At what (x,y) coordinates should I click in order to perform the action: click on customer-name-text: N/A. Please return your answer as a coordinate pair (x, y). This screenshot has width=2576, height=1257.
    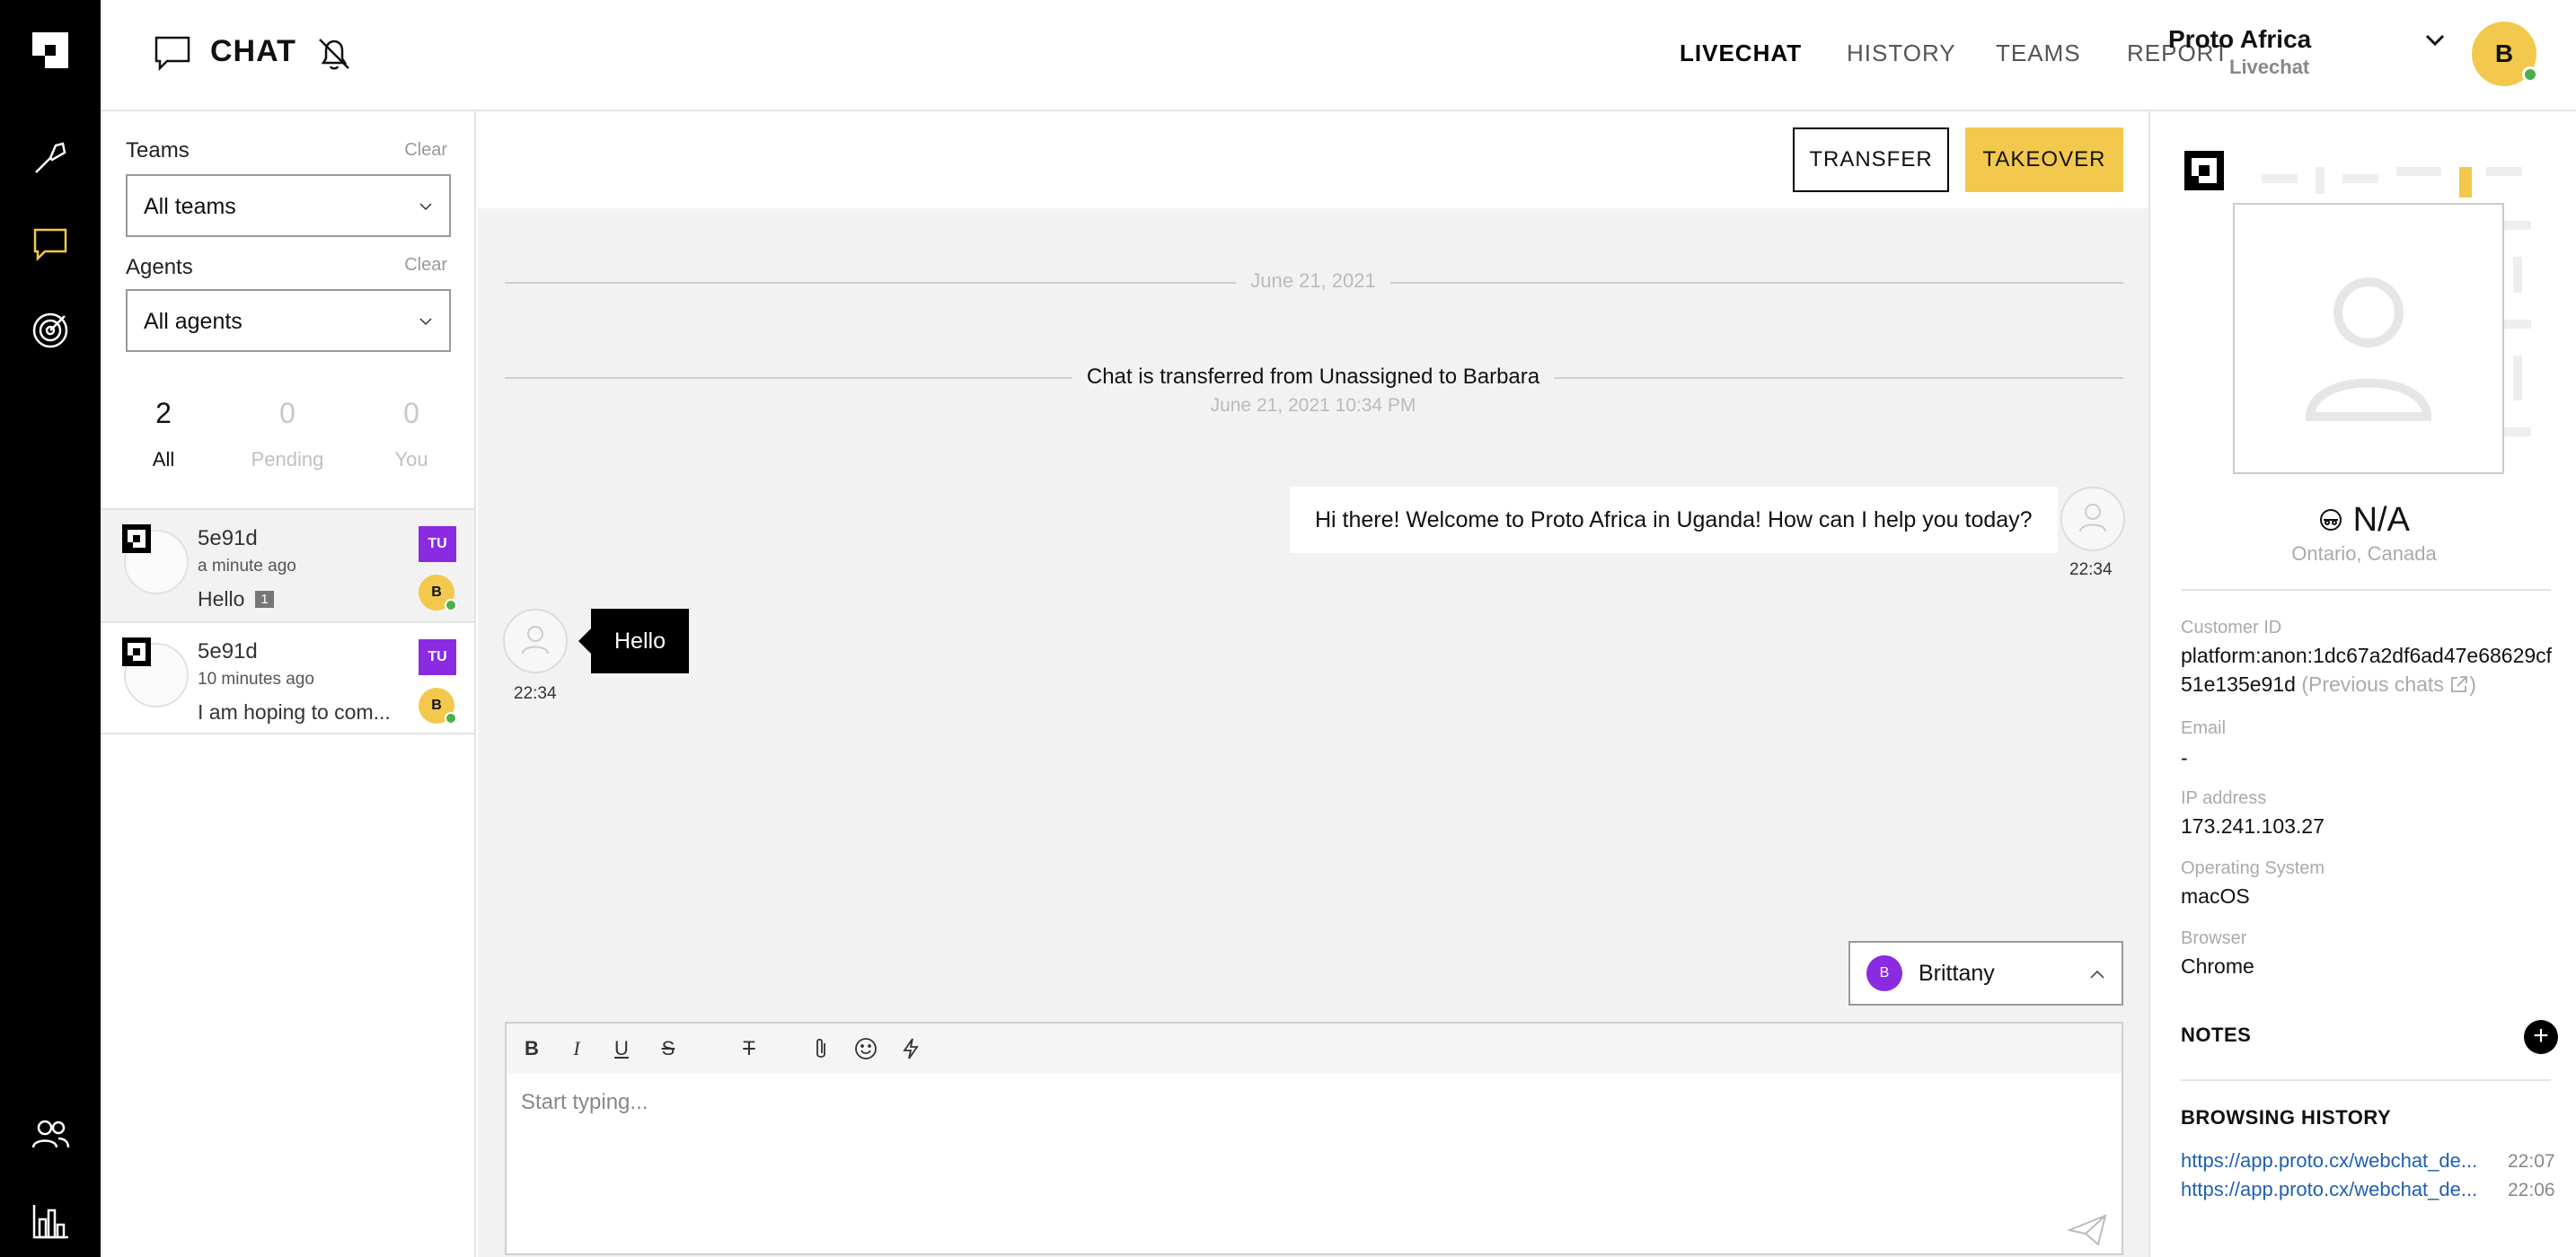
    Looking at the image, I should click on (2381, 520).